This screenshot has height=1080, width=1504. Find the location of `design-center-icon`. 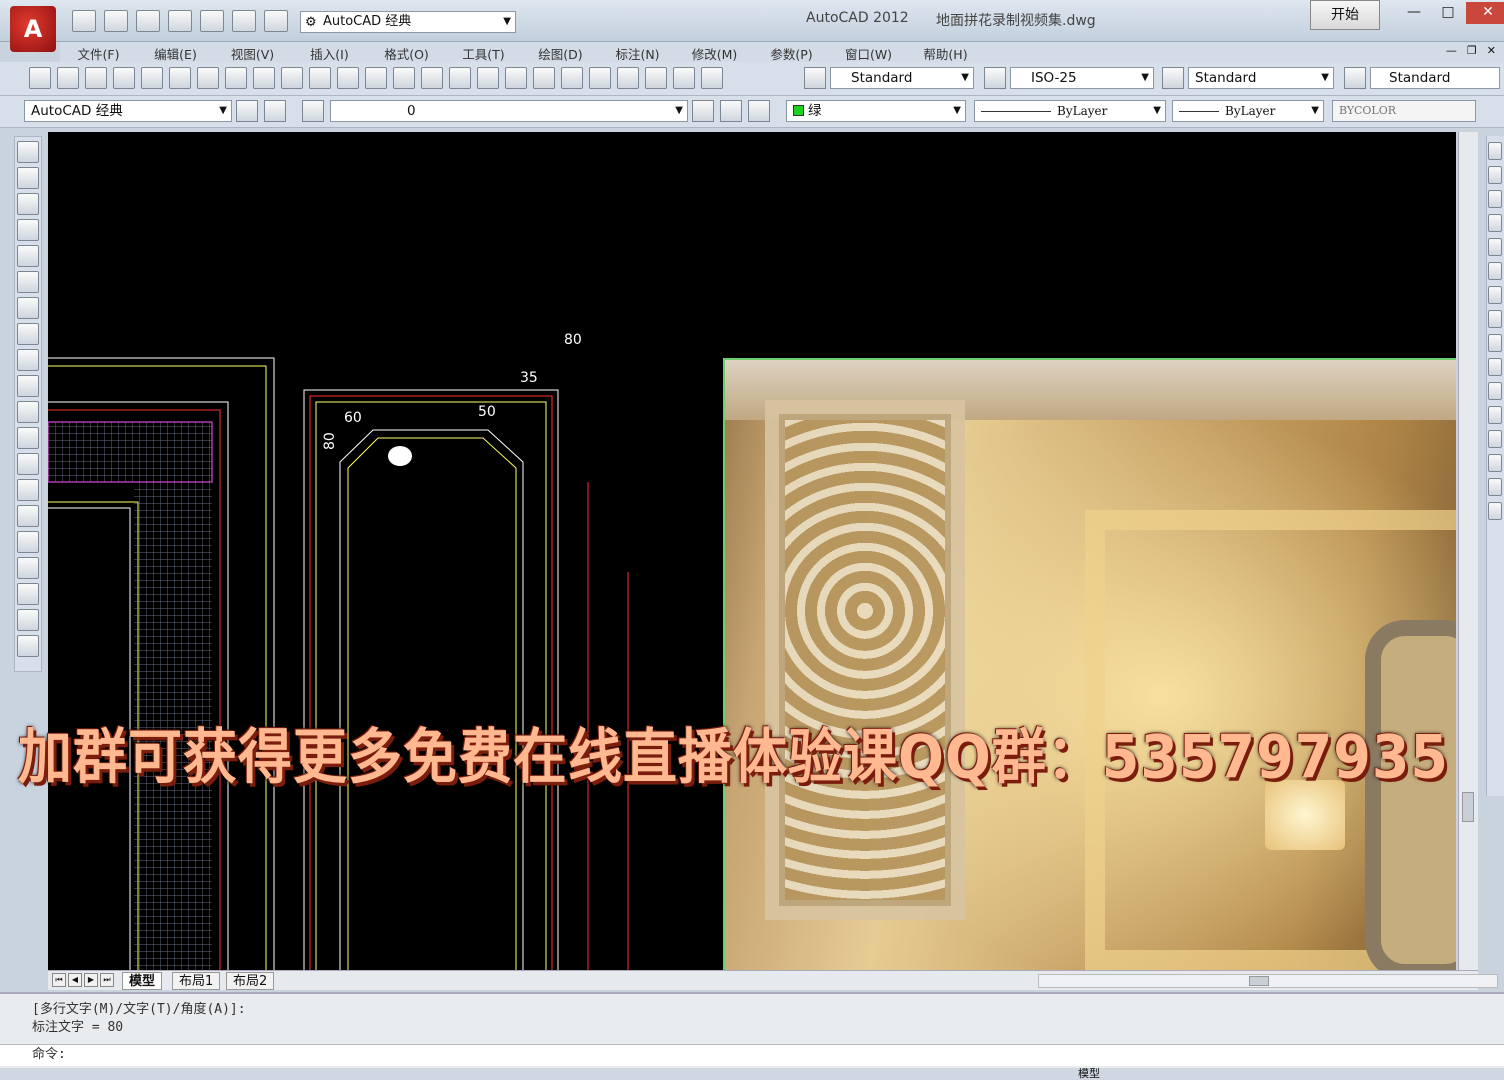

design-center-icon is located at coordinates (572, 78).